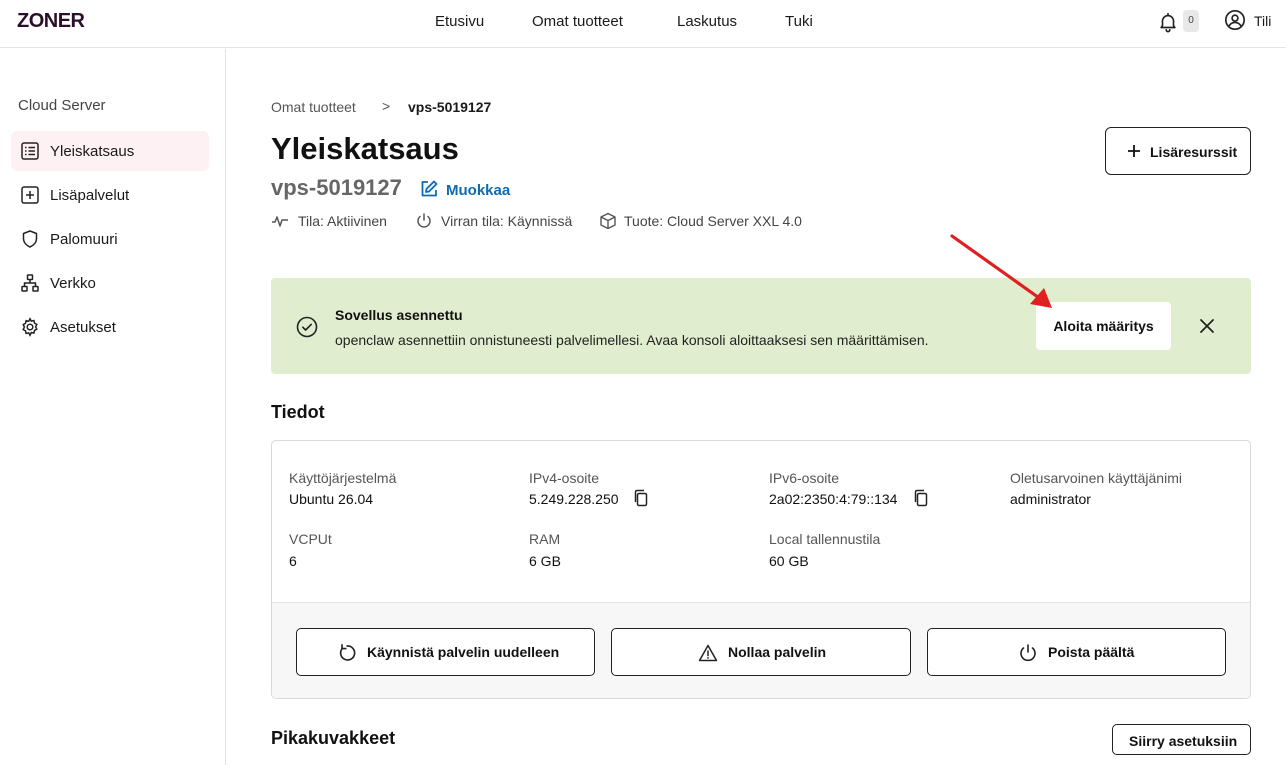  Describe the element at coordinates (310, 539) in the screenshot. I see `vcpu-label: VCPUt` at that location.